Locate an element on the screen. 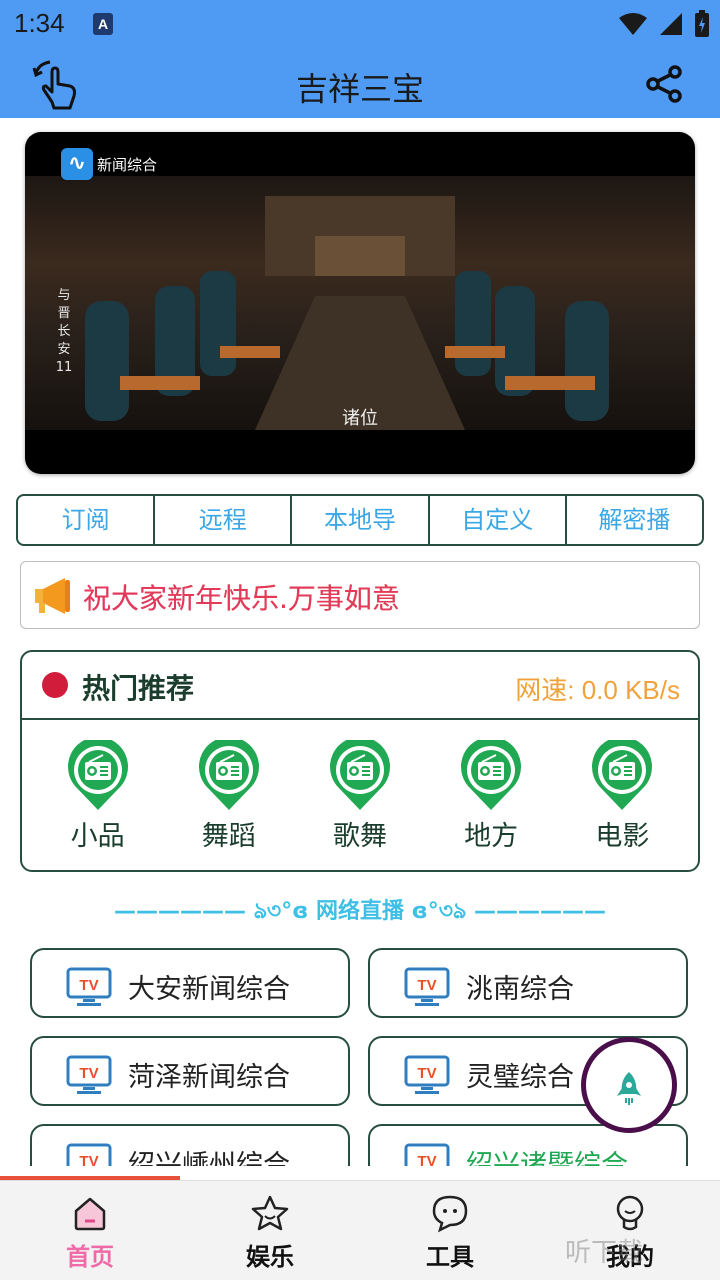 The height and width of the screenshot is (1280, 720). hot-item-local: 地方 is located at coordinates (491, 792).